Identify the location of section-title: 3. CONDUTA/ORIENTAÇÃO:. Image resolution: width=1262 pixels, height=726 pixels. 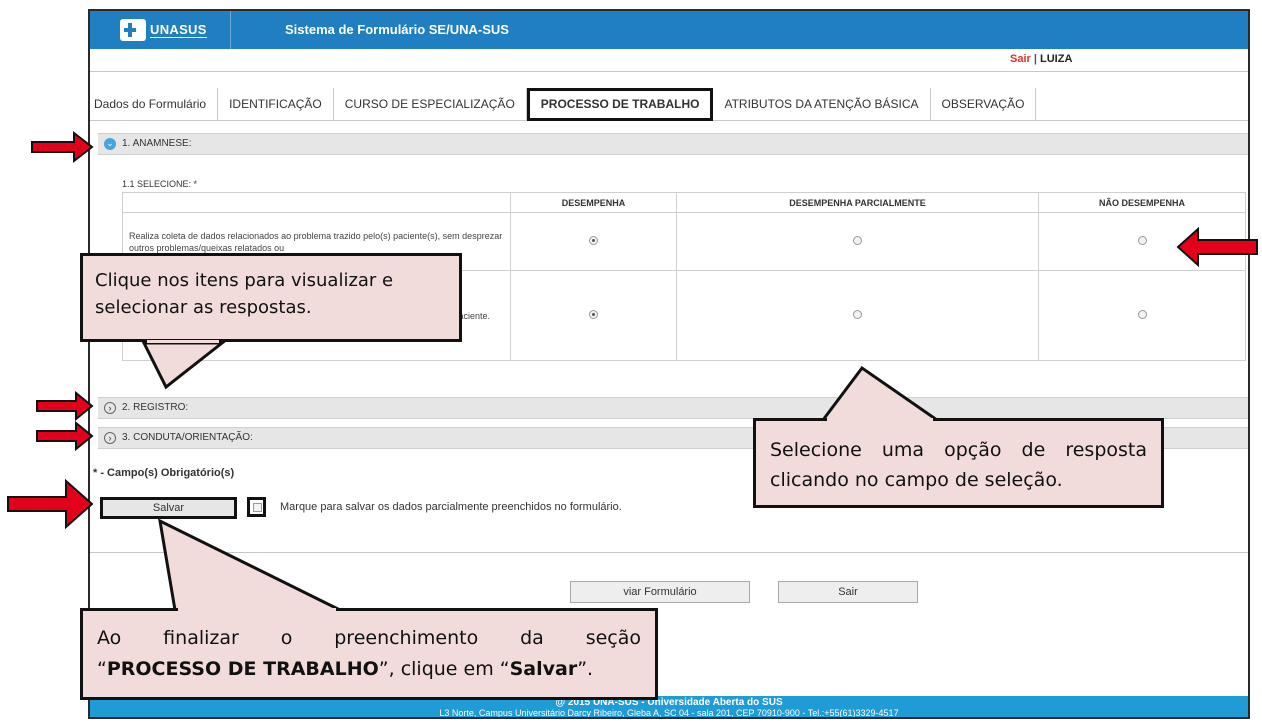
(187, 437).